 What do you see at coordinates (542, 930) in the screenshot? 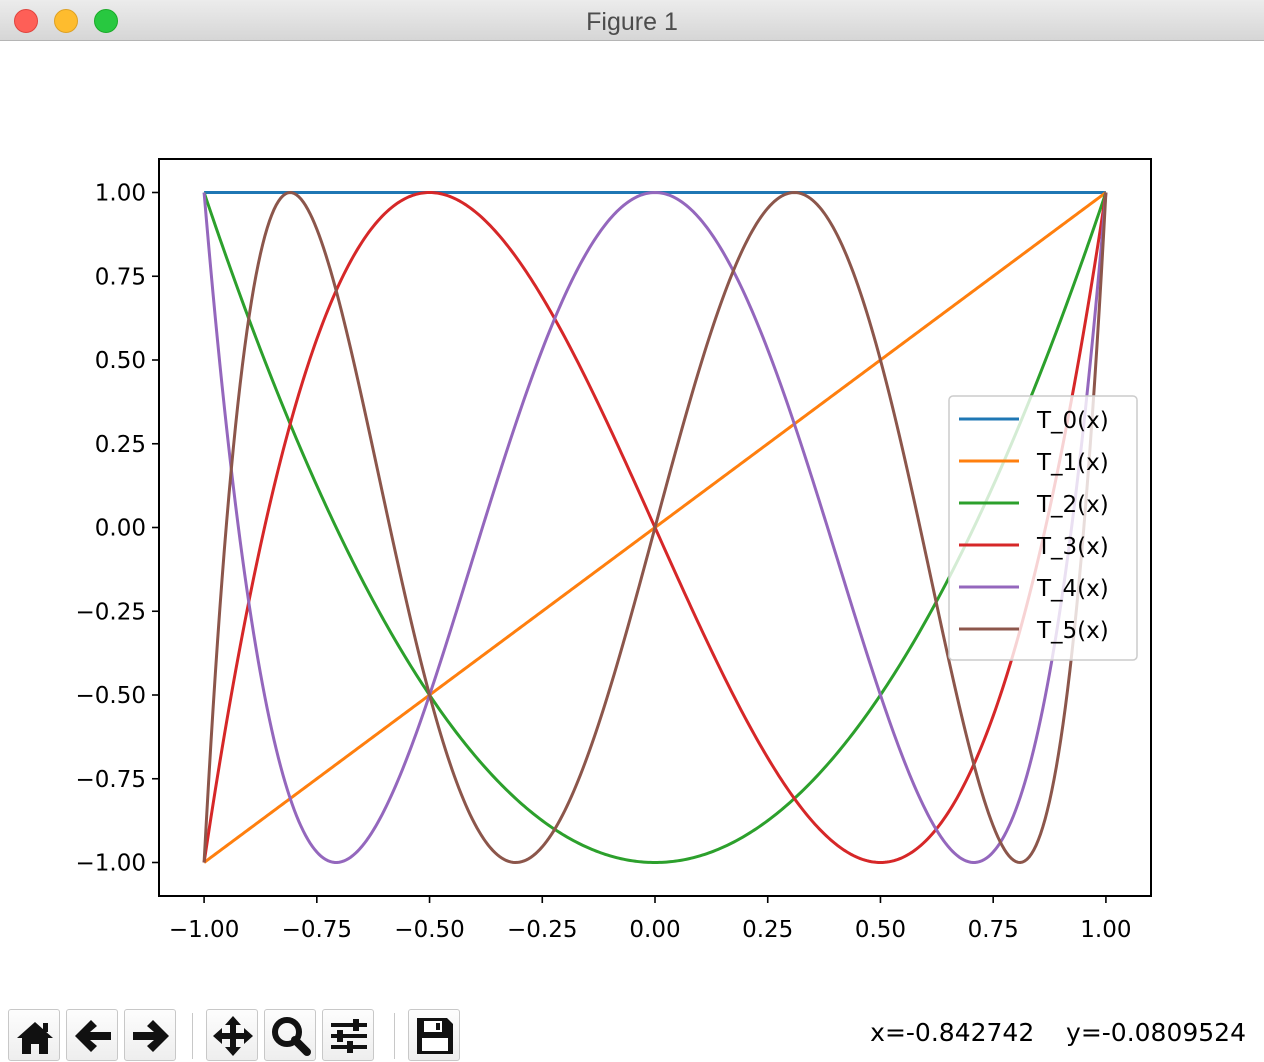
I see `x-tick-label: −0.25` at bounding box center [542, 930].